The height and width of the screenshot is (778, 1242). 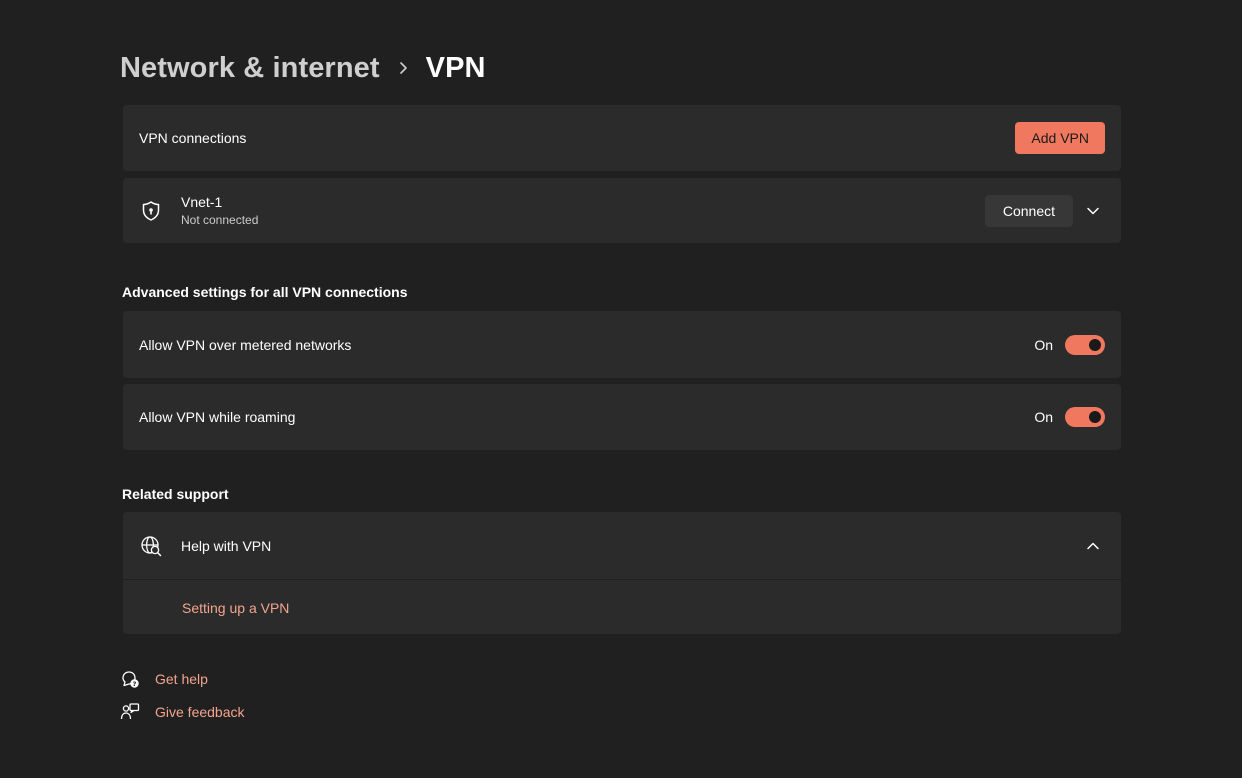 What do you see at coordinates (130, 712) in the screenshot?
I see `give-feedback-icon` at bounding box center [130, 712].